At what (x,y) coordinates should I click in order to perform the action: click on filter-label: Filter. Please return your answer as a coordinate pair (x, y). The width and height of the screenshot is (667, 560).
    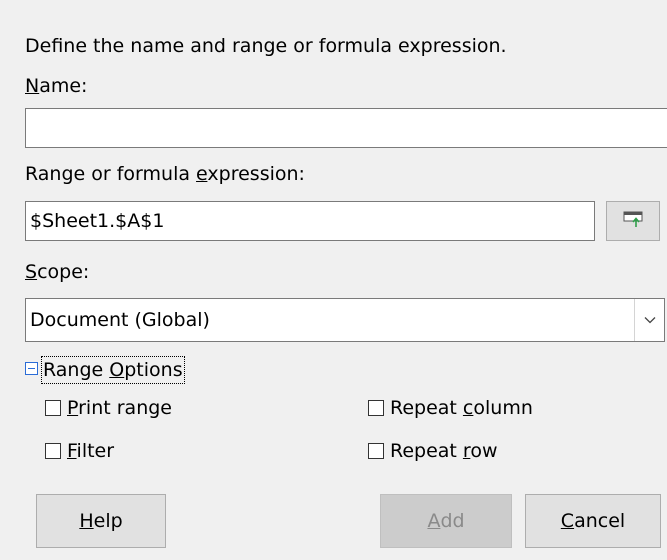
    Looking at the image, I should click on (90, 451).